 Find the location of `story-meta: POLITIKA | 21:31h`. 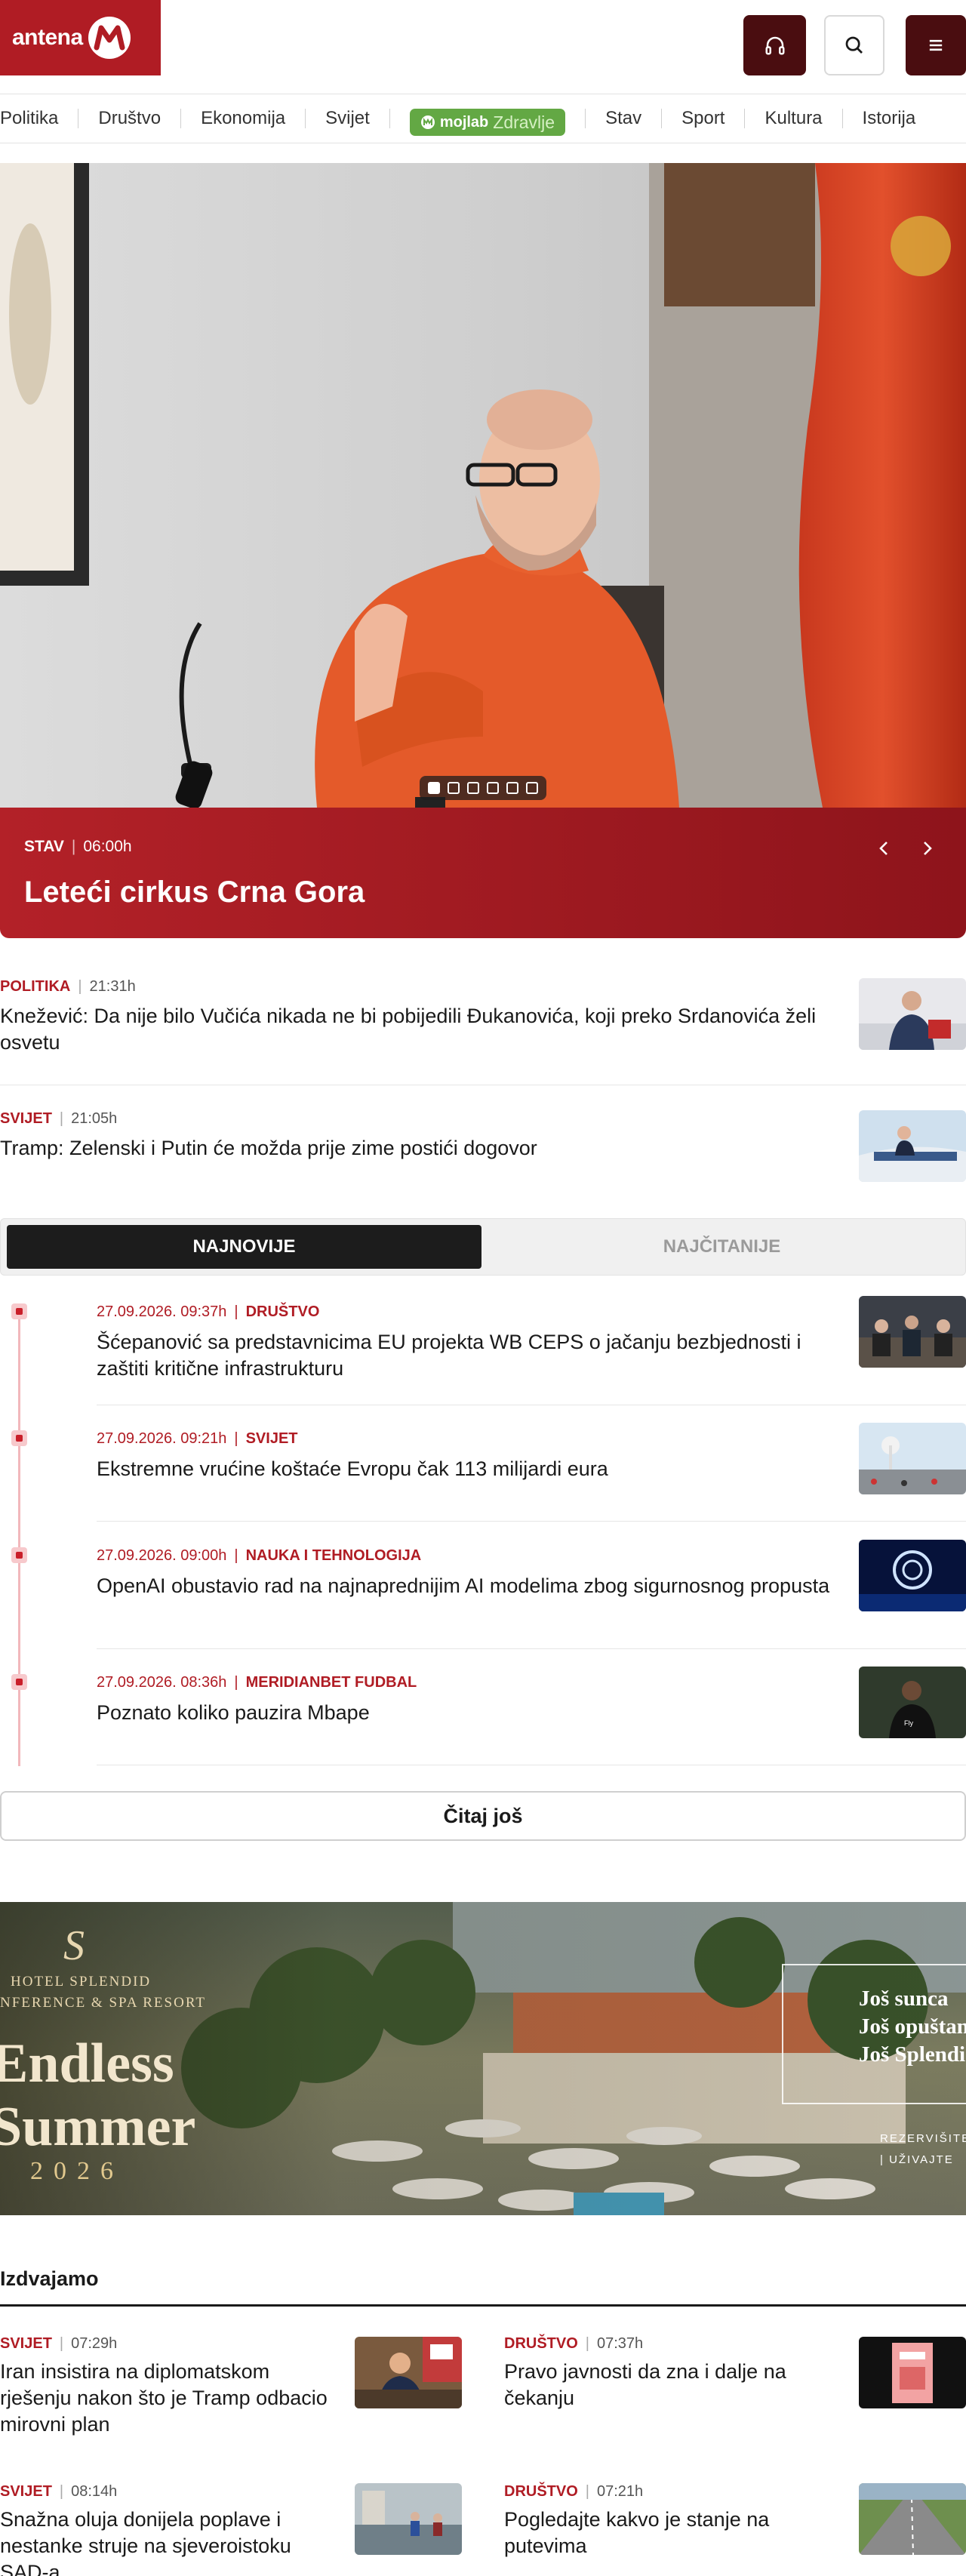

story-meta: POLITIKA | 21:31h is located at coordinates (483, 987).